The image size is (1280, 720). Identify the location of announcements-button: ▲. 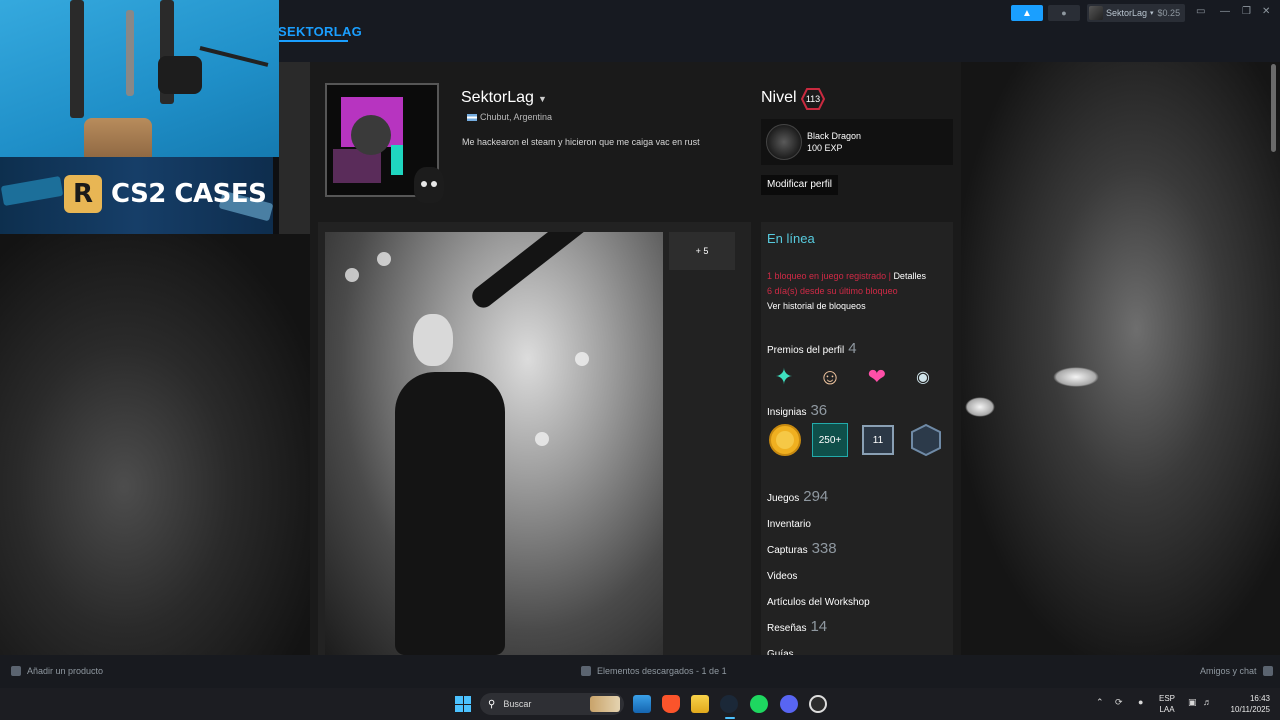
(1027, 13).